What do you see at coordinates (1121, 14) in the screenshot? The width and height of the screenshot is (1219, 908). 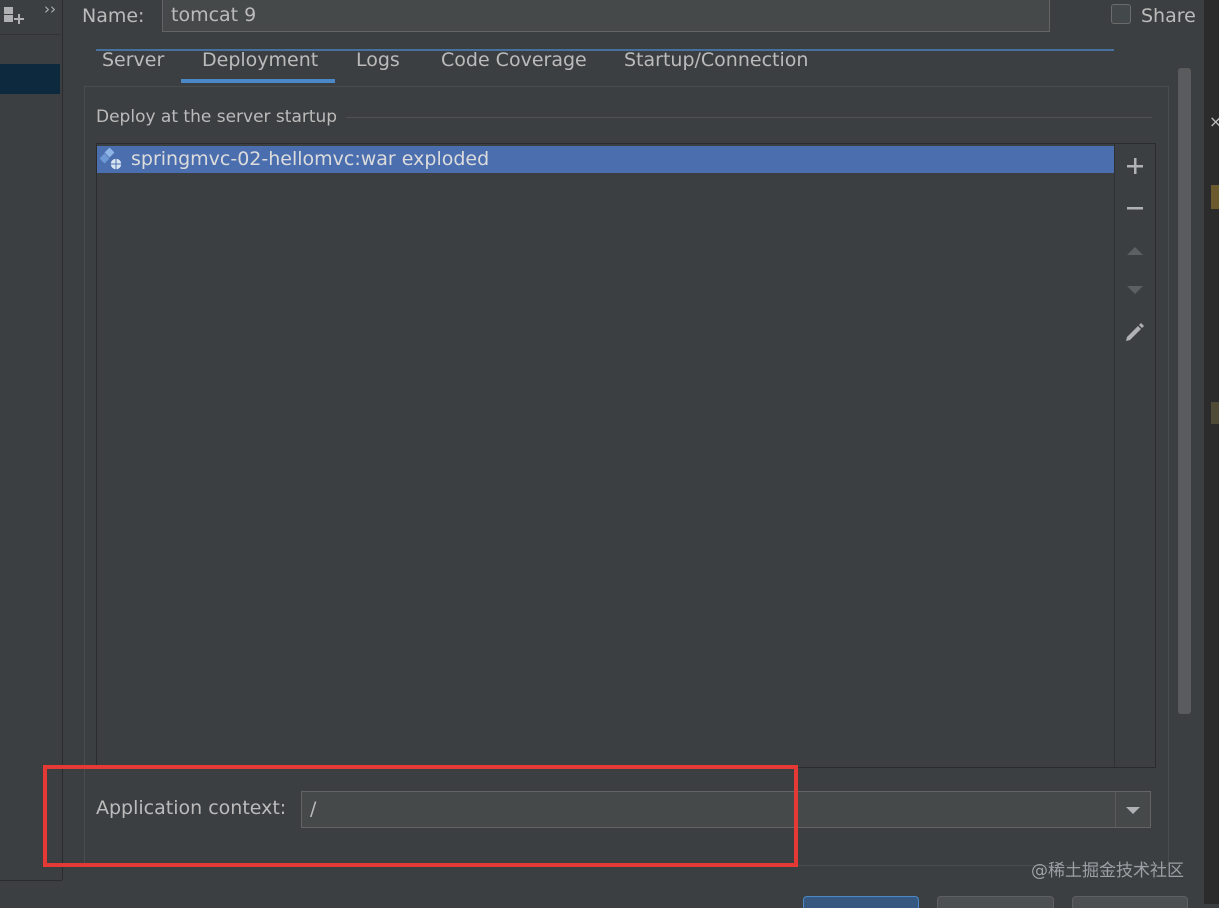 I see `share-checkbox` at bounding box center [1121, 14].